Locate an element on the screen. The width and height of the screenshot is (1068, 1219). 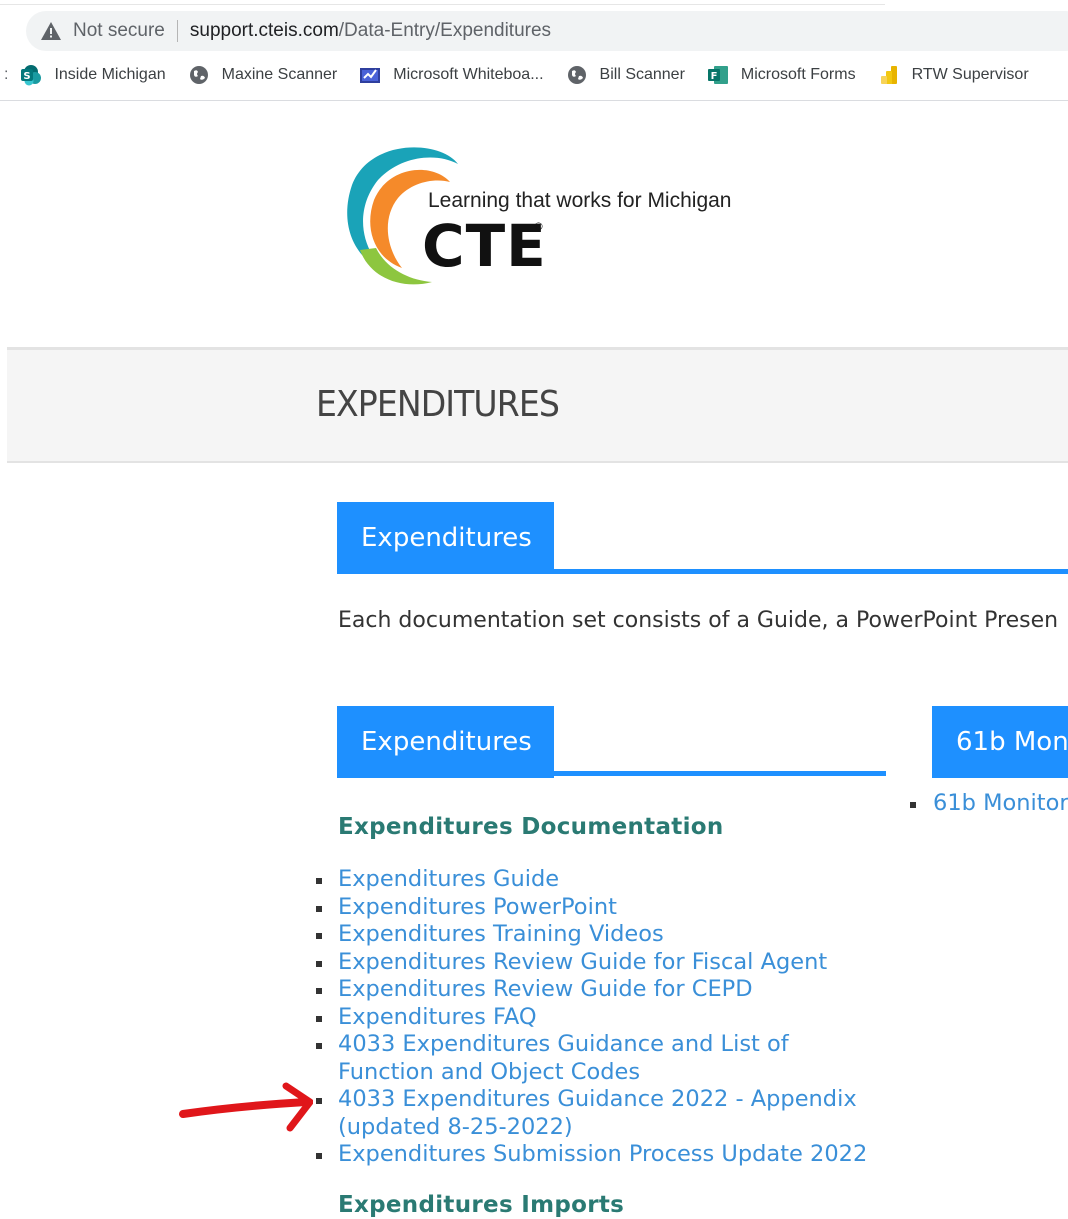
tab-expenditures-main: Expenditures is located at coordinates (445, 538).